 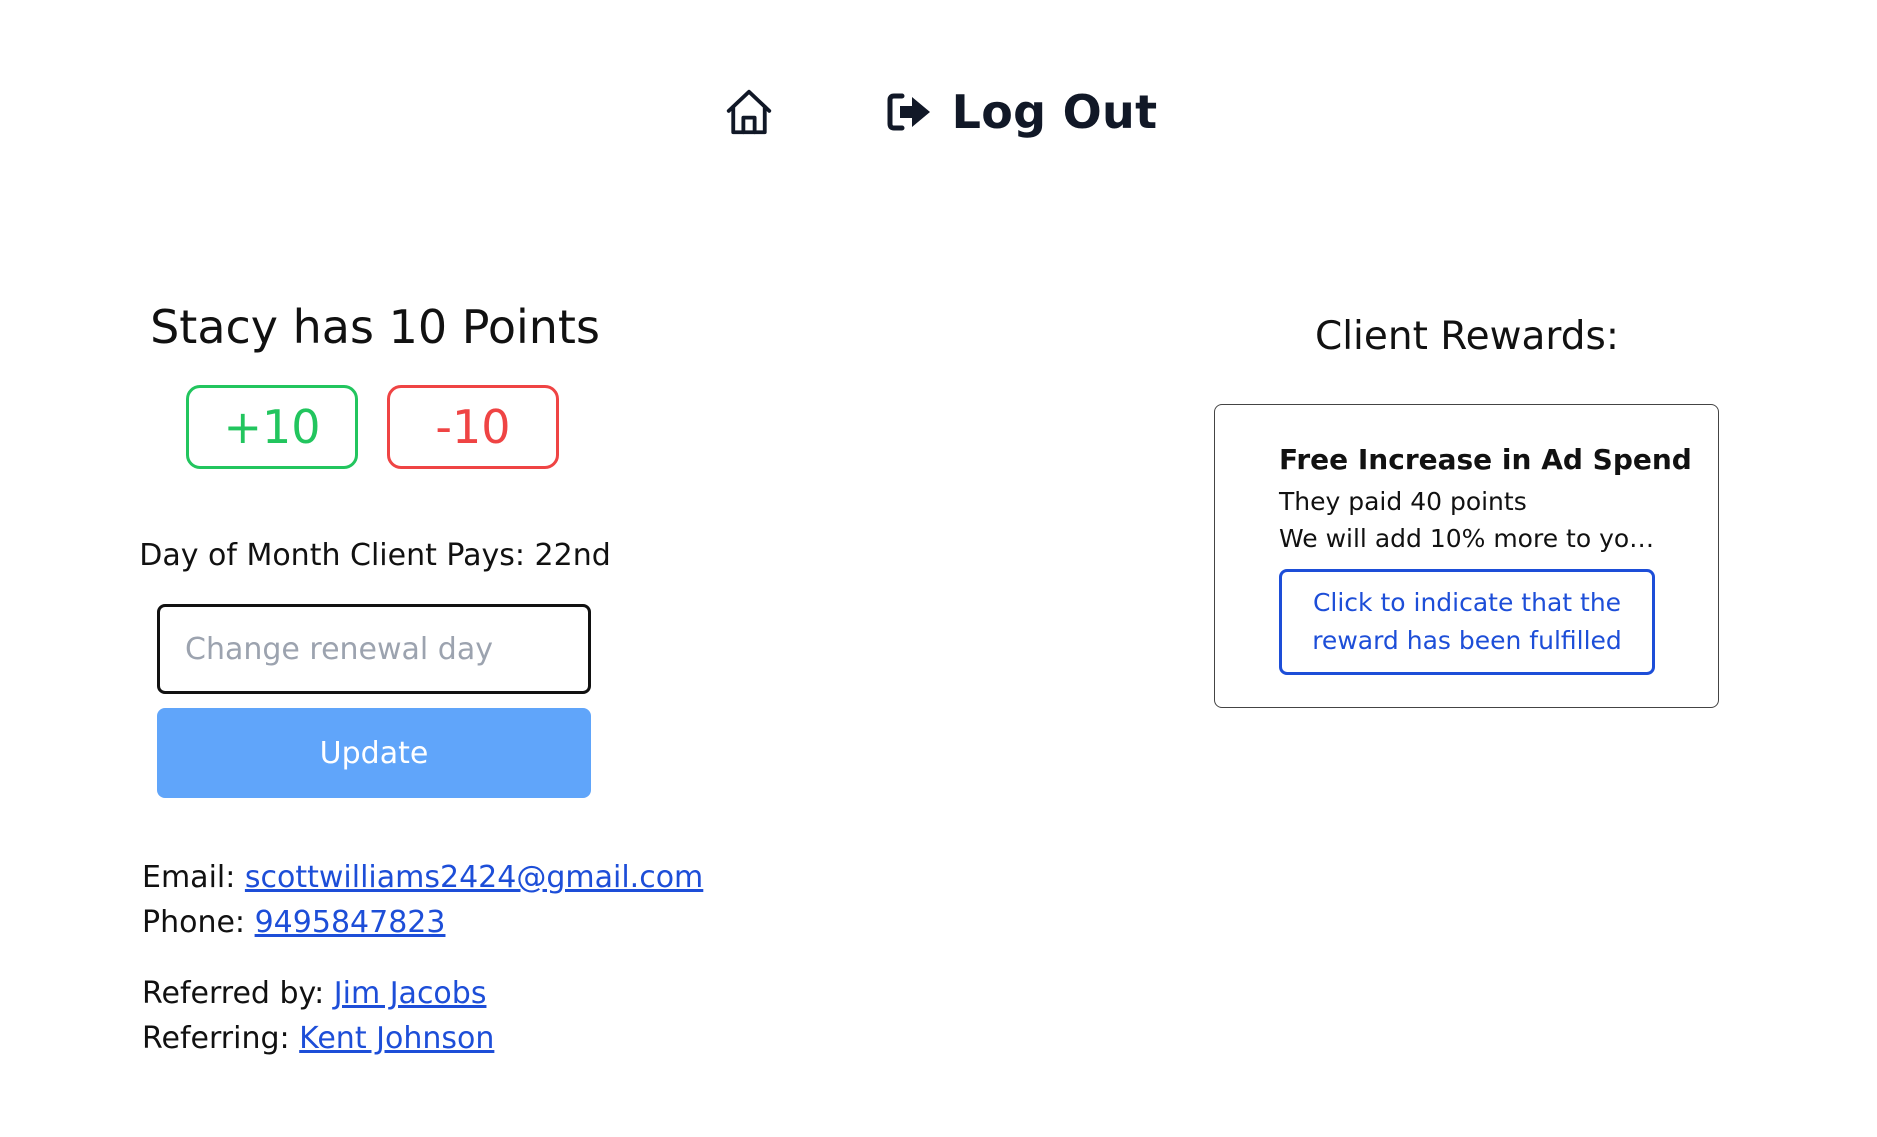 What do you see at coordinates (189, 877) in the screenshot?
I see `email-label: Email:` at bounding box center [189, 877].